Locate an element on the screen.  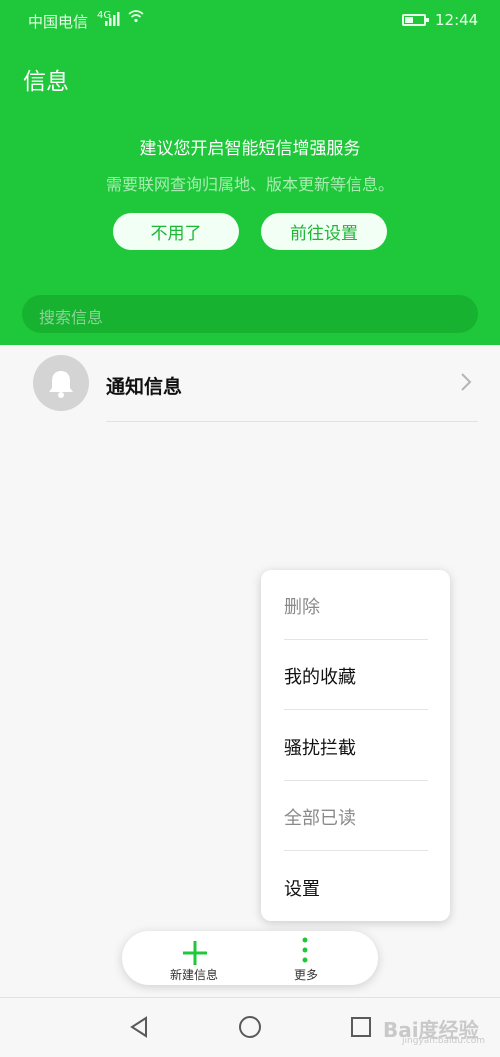
wifi-icon is located at coordinates (136, 16).